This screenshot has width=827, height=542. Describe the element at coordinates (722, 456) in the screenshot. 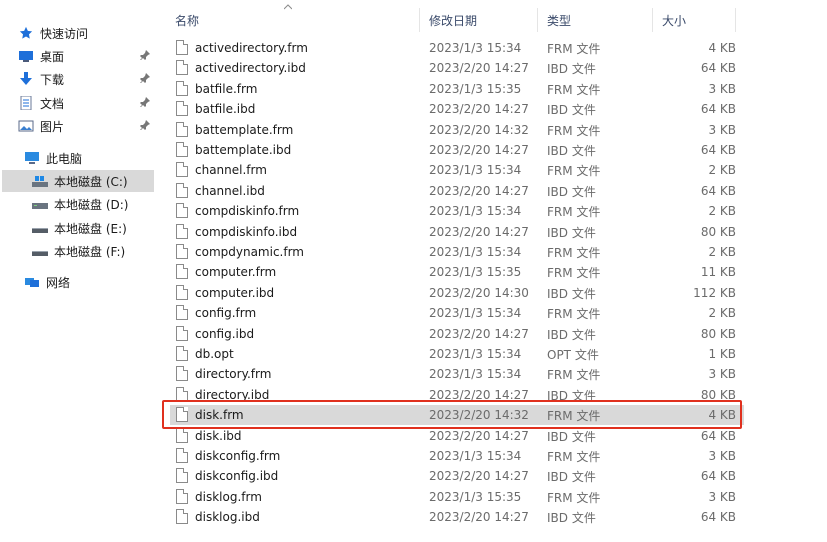

I see `file-size: 3 KB` at that location.